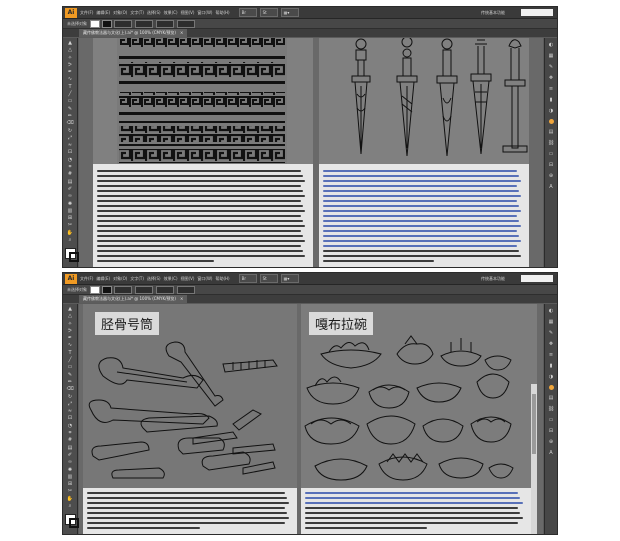  What do you see at coordinates (70, 404) in the screenshot?
I see `scale-tool-icon: ⤢` at bounding box center [70, 404].